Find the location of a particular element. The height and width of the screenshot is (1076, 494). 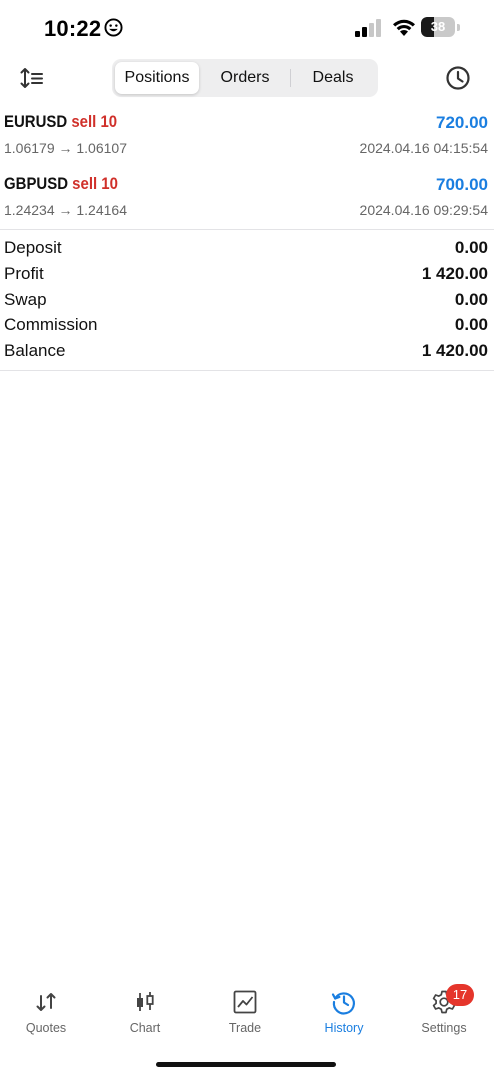

tab-trade: Trade is located at coordinates (245, 1015).